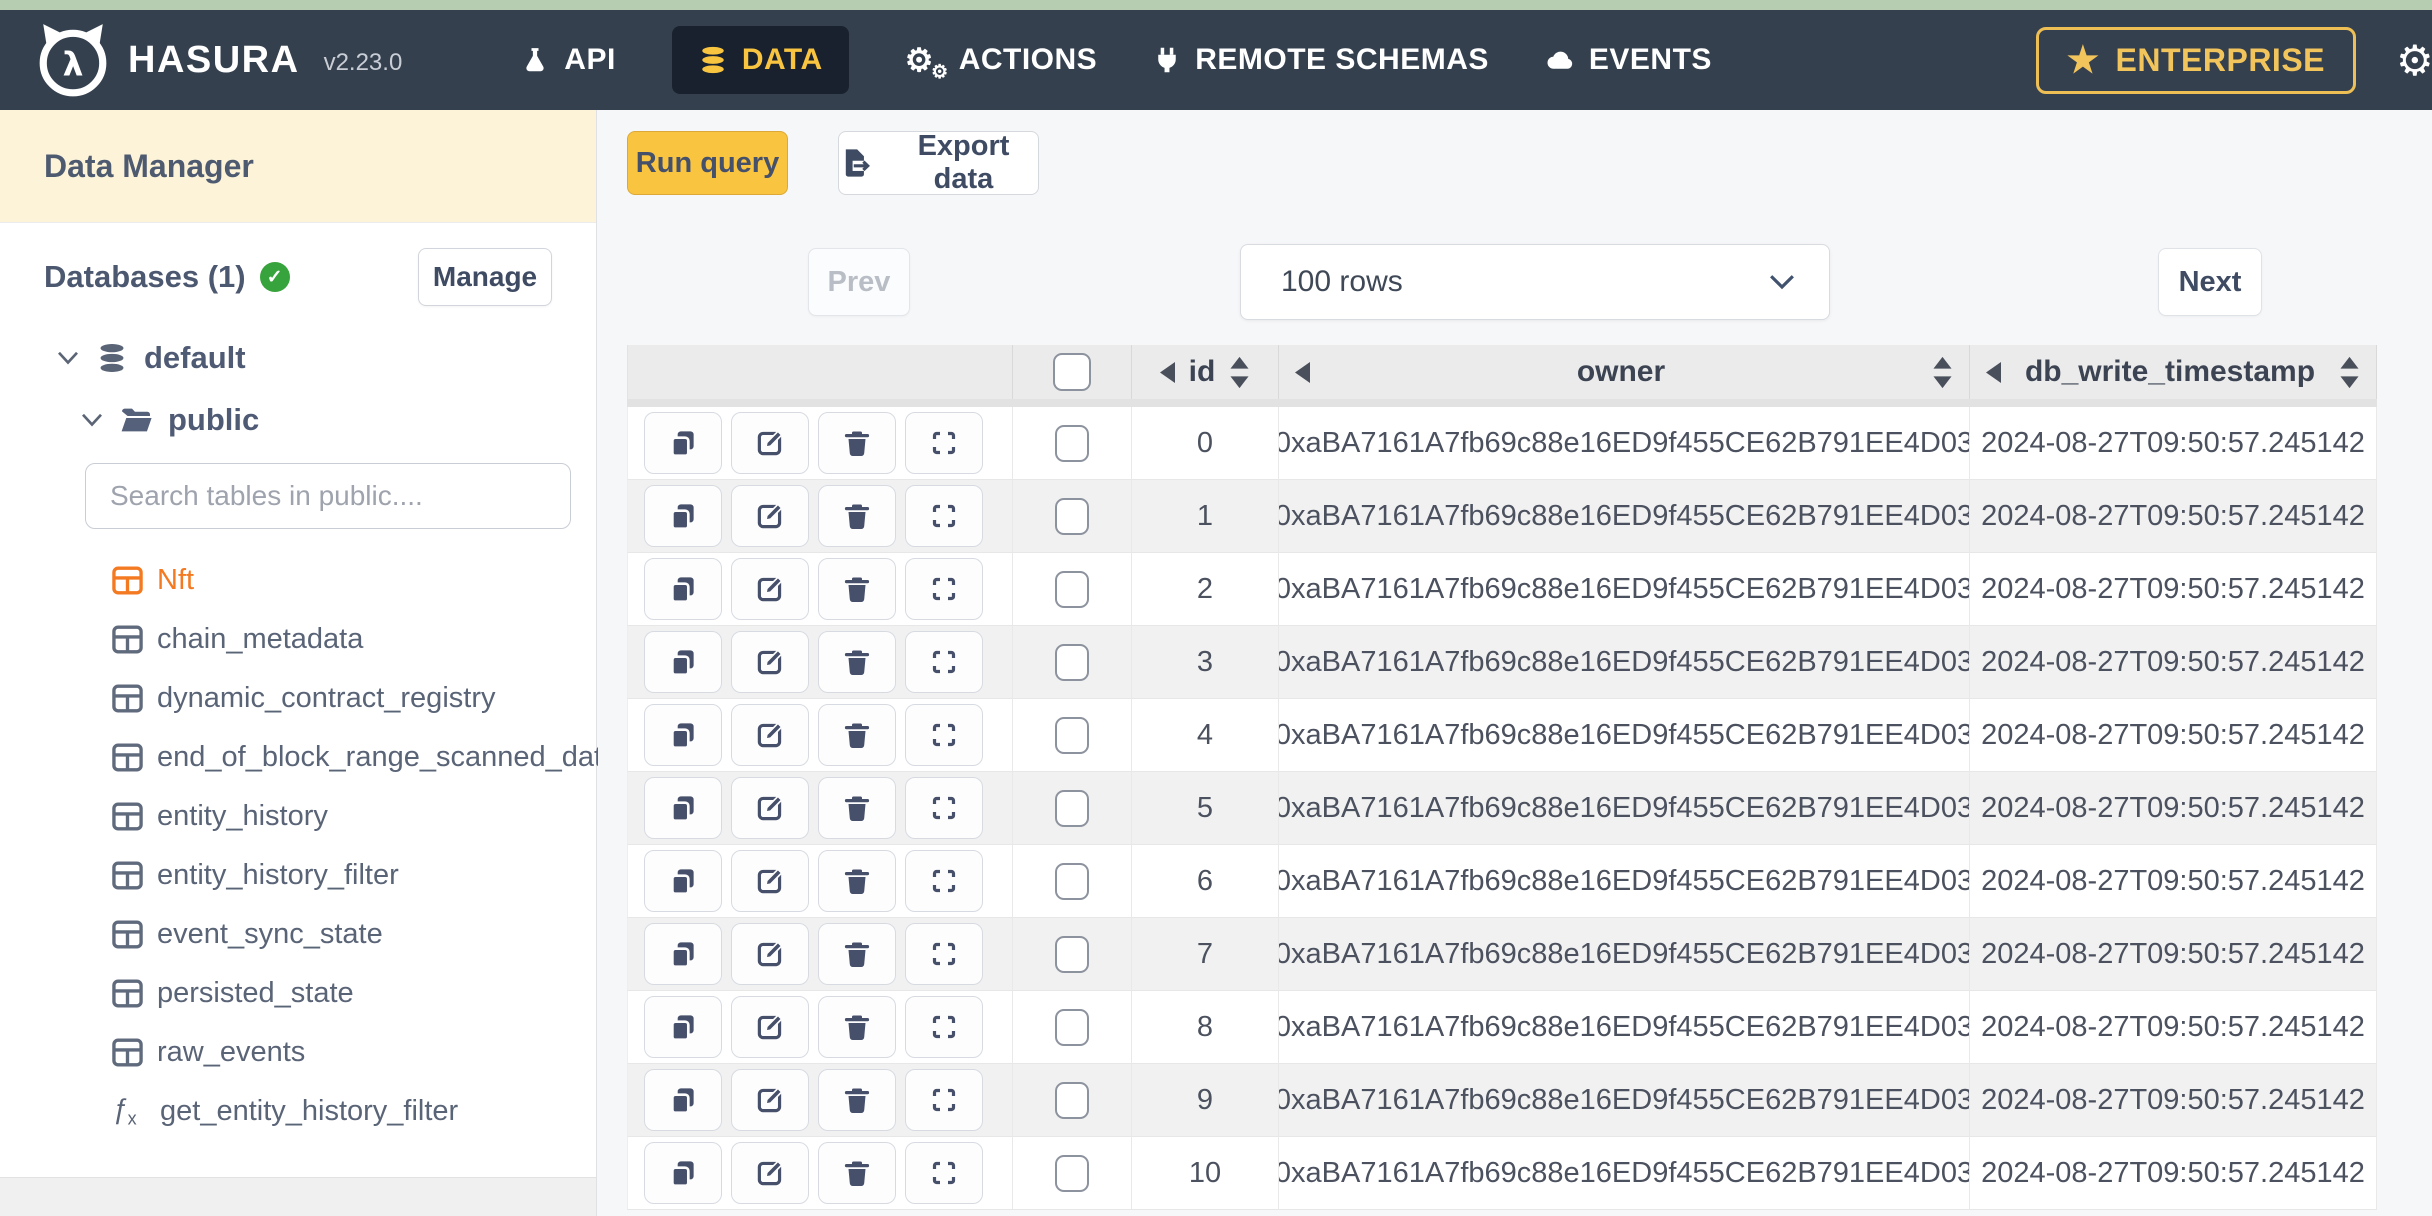  I want to click on sidebar-table-item: persisted_state, so click(298, 993).